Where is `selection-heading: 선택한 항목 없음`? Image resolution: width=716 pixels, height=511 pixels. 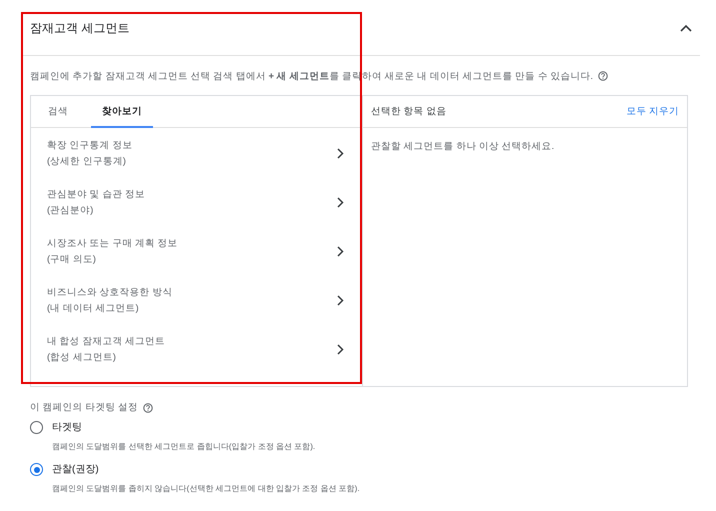
selection-heading: 선택한 항목 없음 is located at coordinates (408, 111).